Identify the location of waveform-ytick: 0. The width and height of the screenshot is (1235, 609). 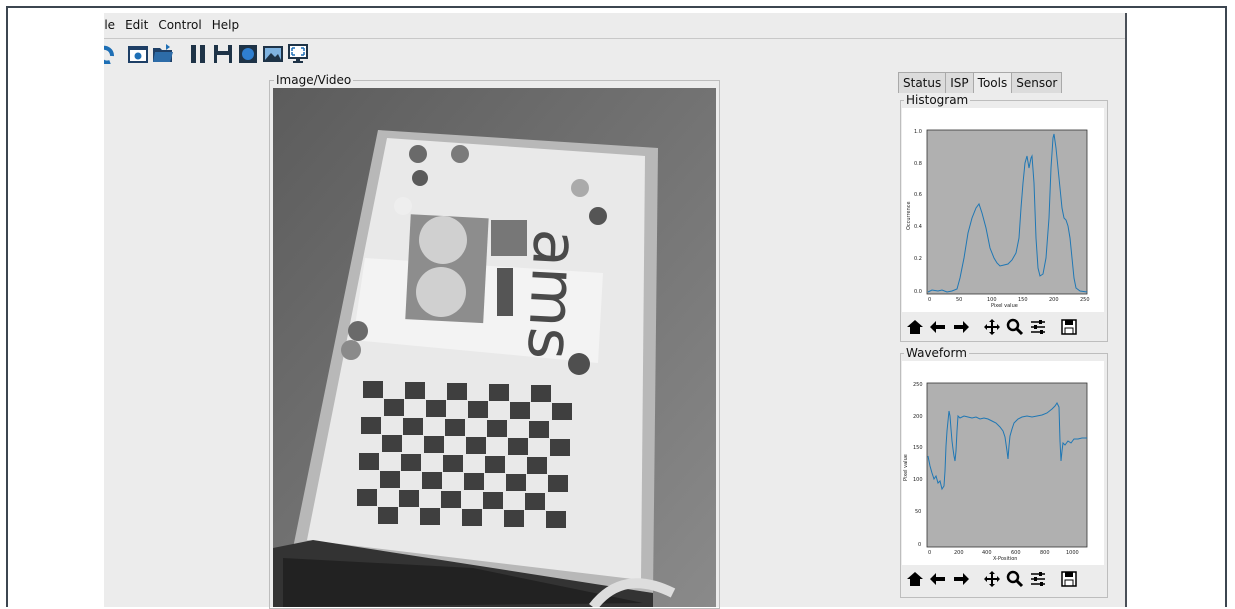
(919, 545).